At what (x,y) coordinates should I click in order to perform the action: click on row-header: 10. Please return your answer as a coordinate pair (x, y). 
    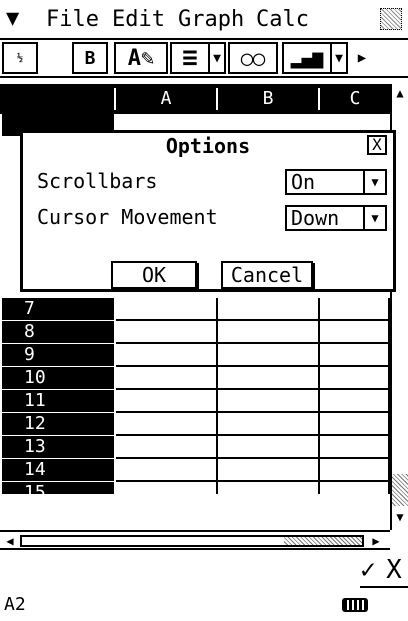
    Looking at the image, I should click on (58, 378).